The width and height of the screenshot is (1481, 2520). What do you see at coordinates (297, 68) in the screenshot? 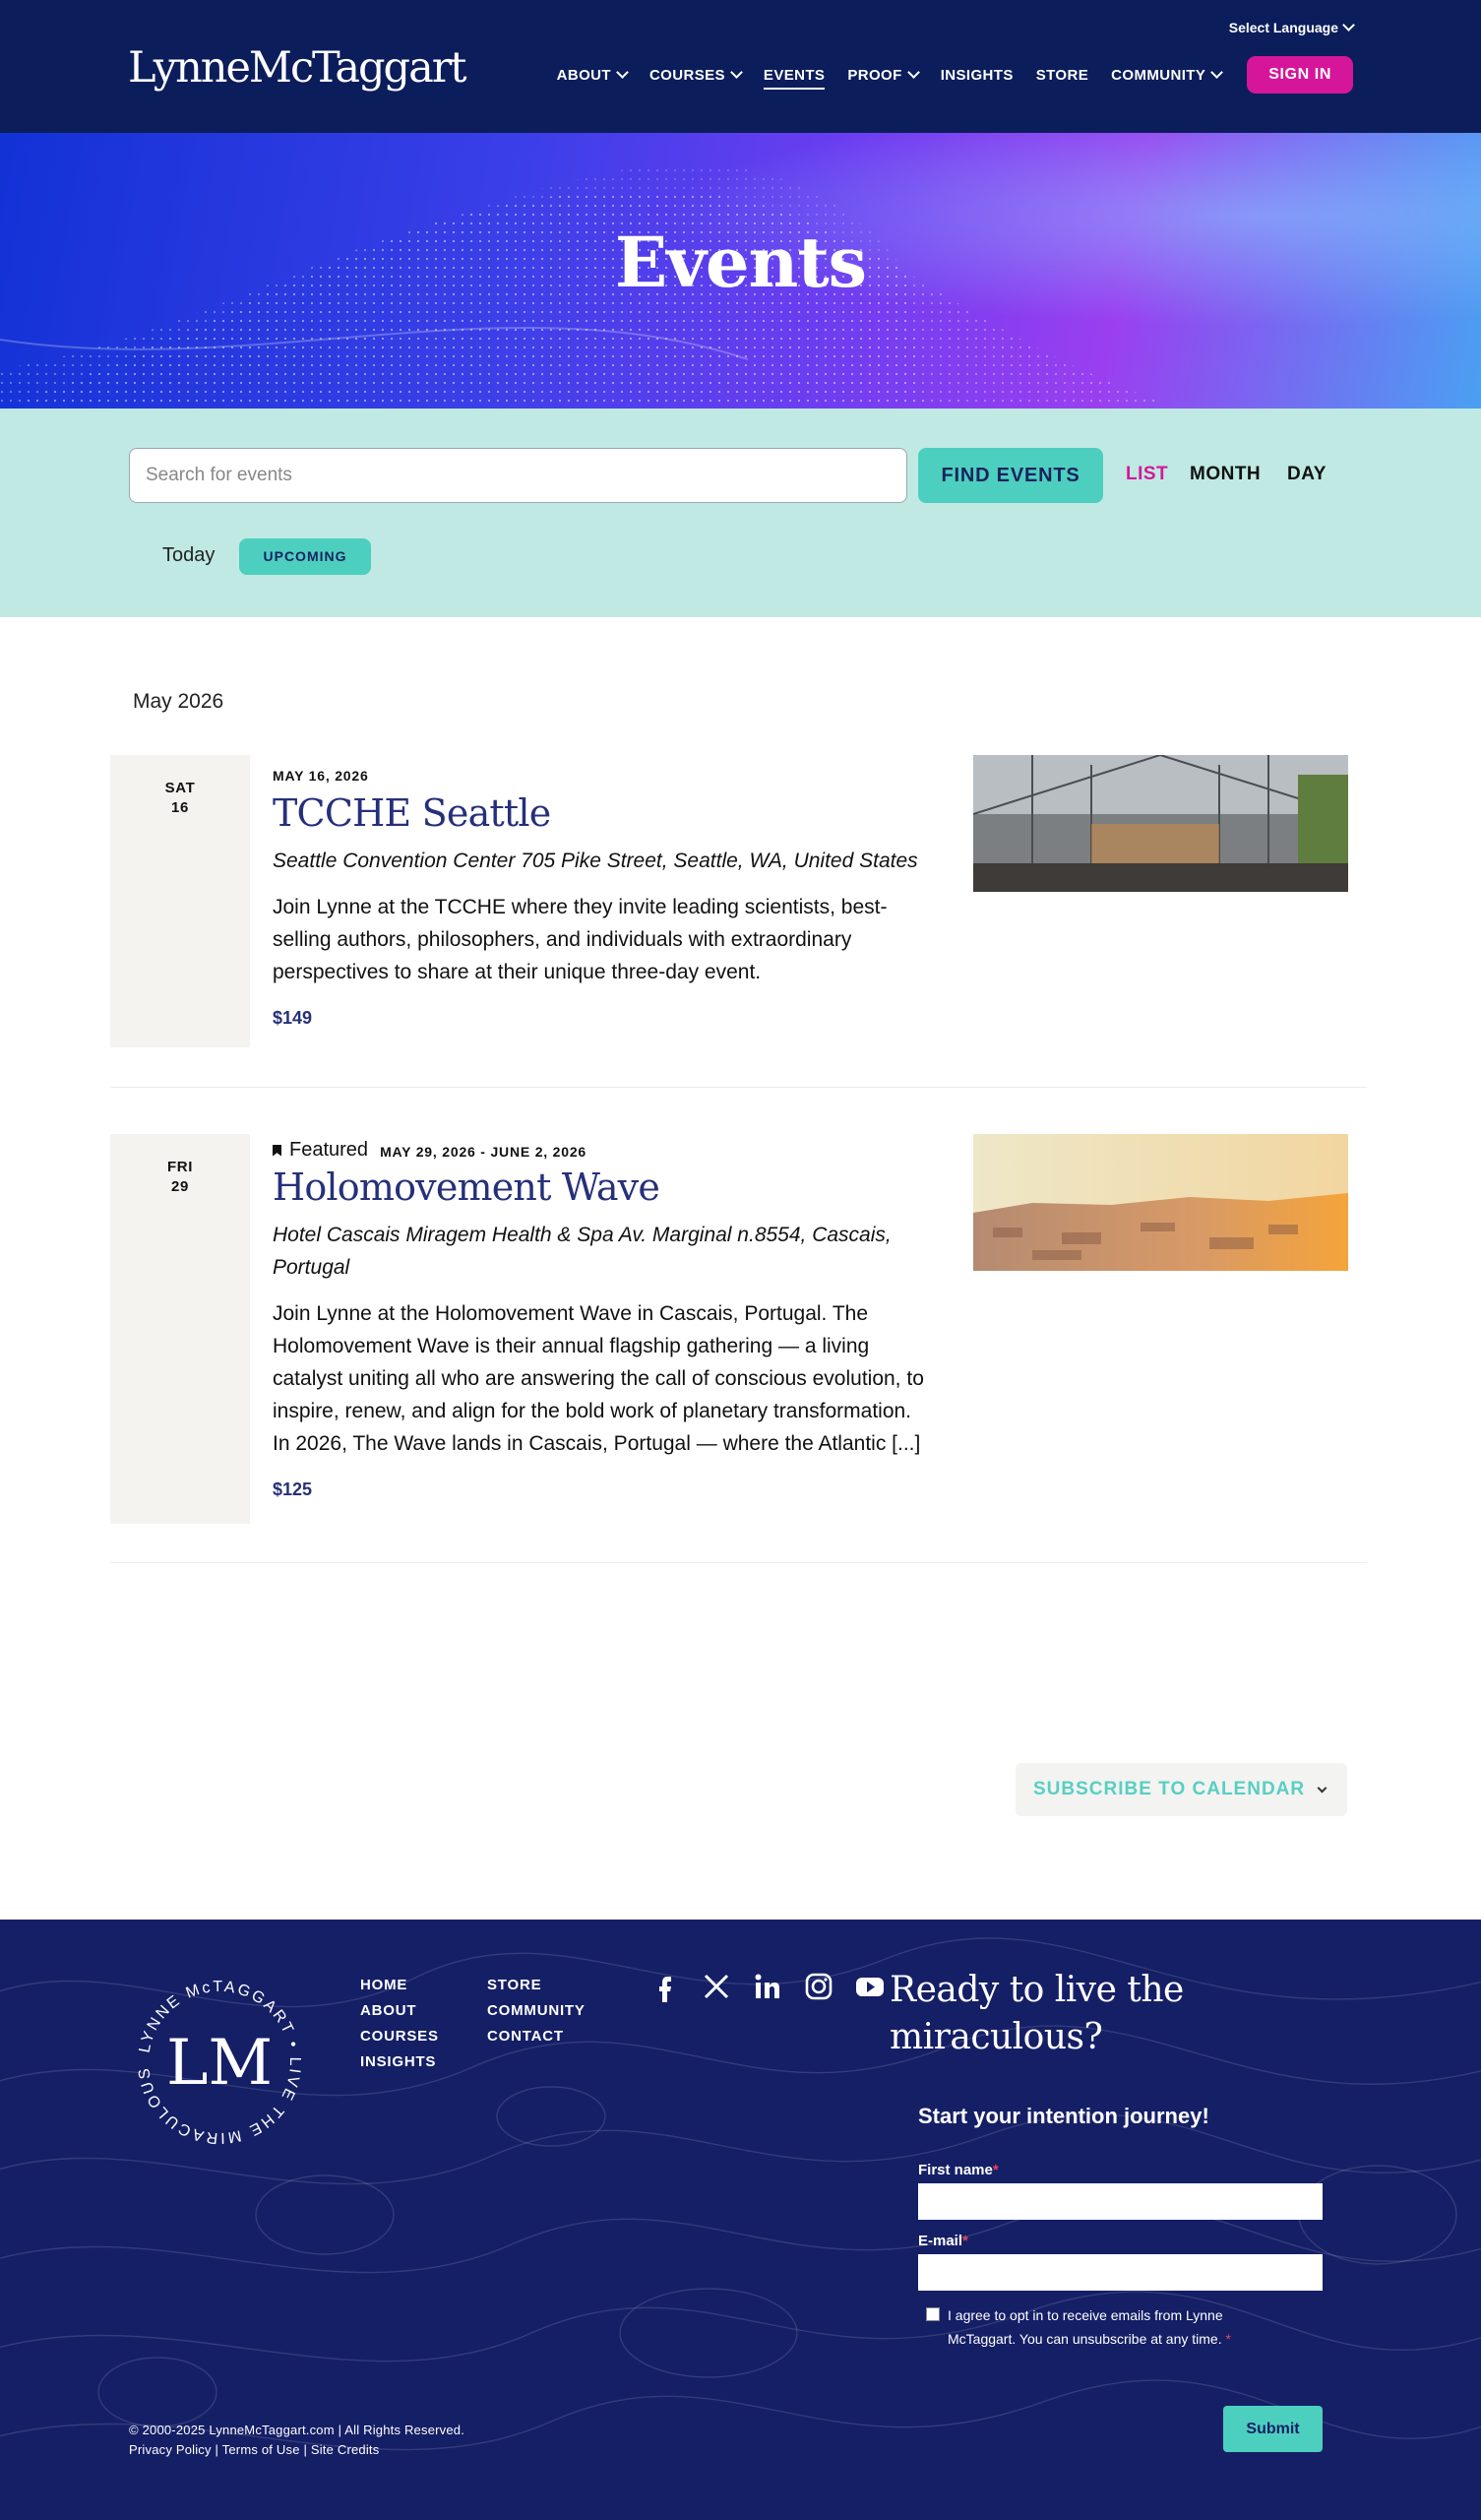
I see `site-logo: LynneMcTaggart` at bounding box center [297, 68].